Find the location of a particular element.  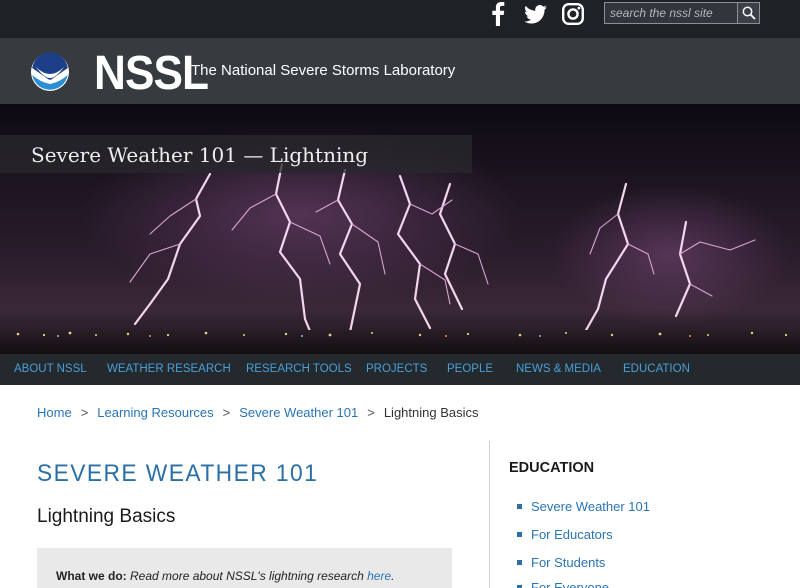

sidebar-item-for-students: For Students is located at coordinates (561, 562).